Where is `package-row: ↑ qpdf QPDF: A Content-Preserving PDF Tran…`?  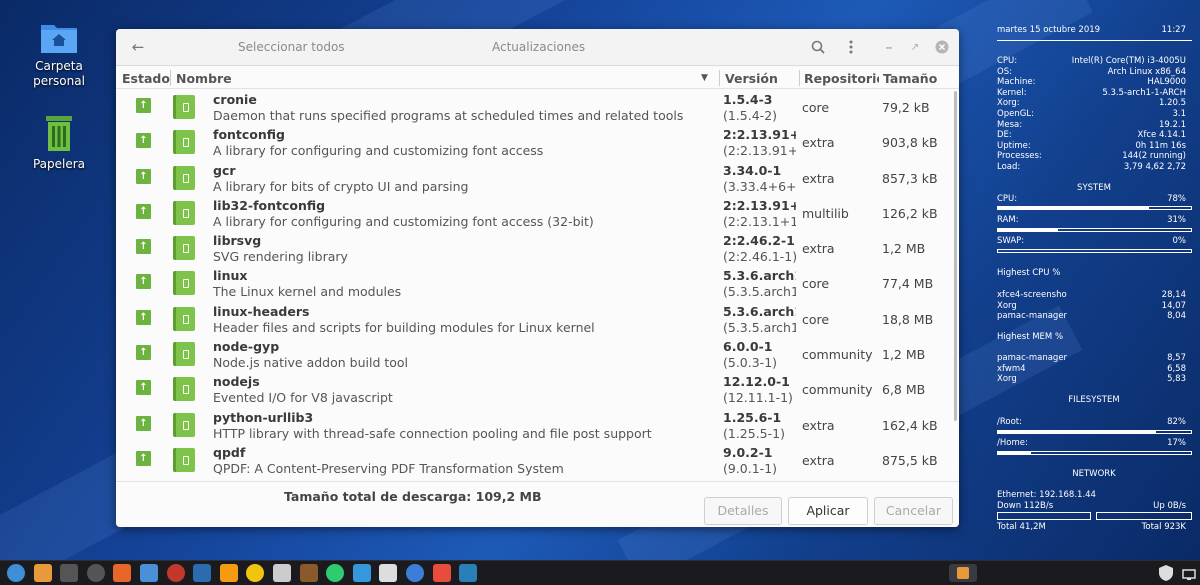 package-row: ↑ qpdf QPDF: A Content-Preserving PDF Tran… is located at coordinates (534, 459).